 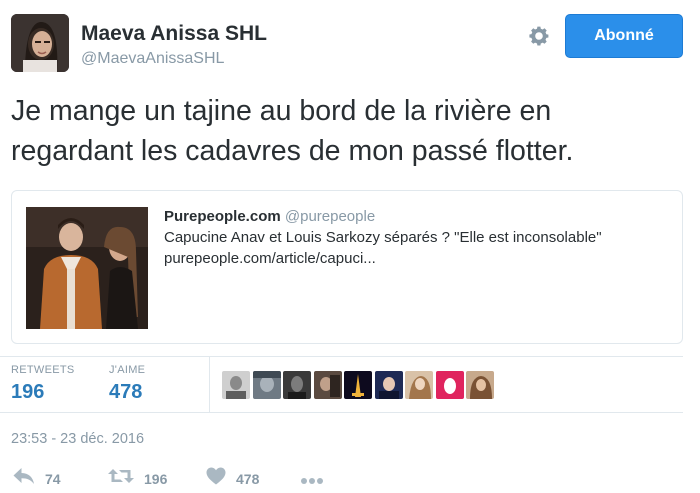 I want to click on retweets-label: RETWEETS, so click(x=43, y=370).